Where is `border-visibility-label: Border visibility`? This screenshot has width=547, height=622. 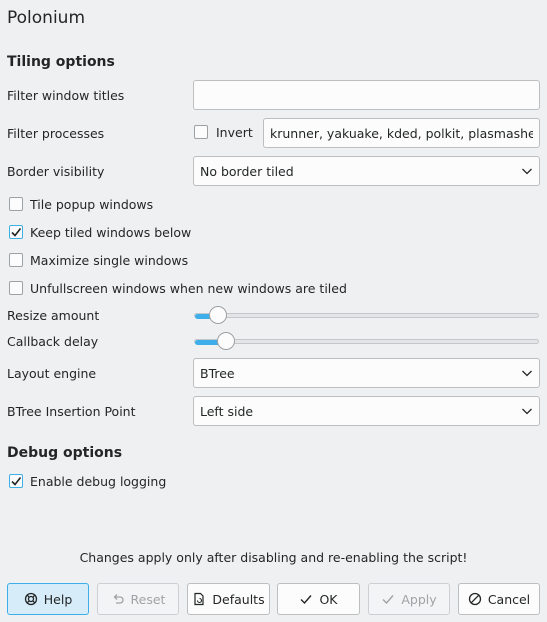 border-visibility-label: Border visibility is located at coordinates (56, 171).